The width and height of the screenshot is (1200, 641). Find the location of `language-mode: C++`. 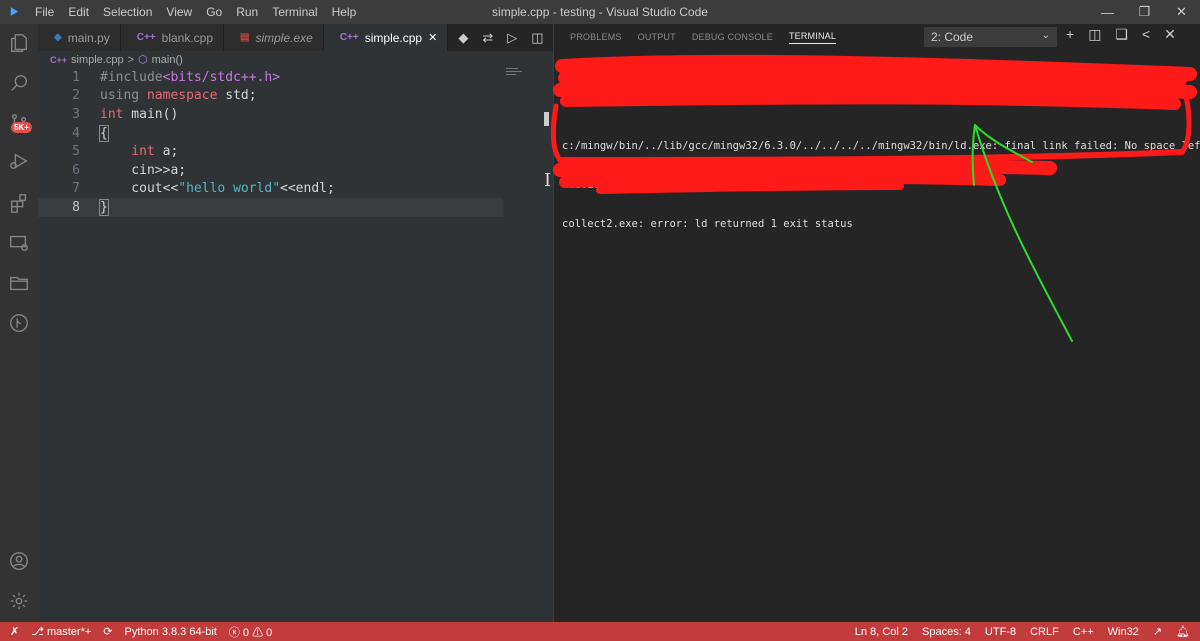

language-mode: C++ is located at coordinates (1083, 632).